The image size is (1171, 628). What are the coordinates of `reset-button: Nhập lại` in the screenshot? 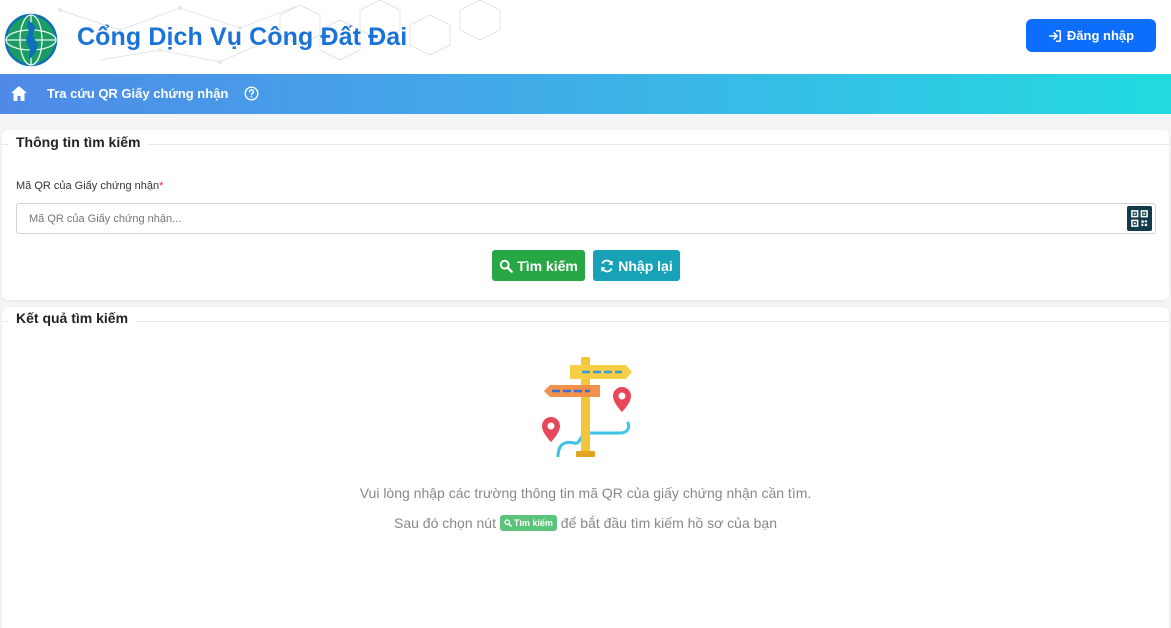 It's located at (636, 265).